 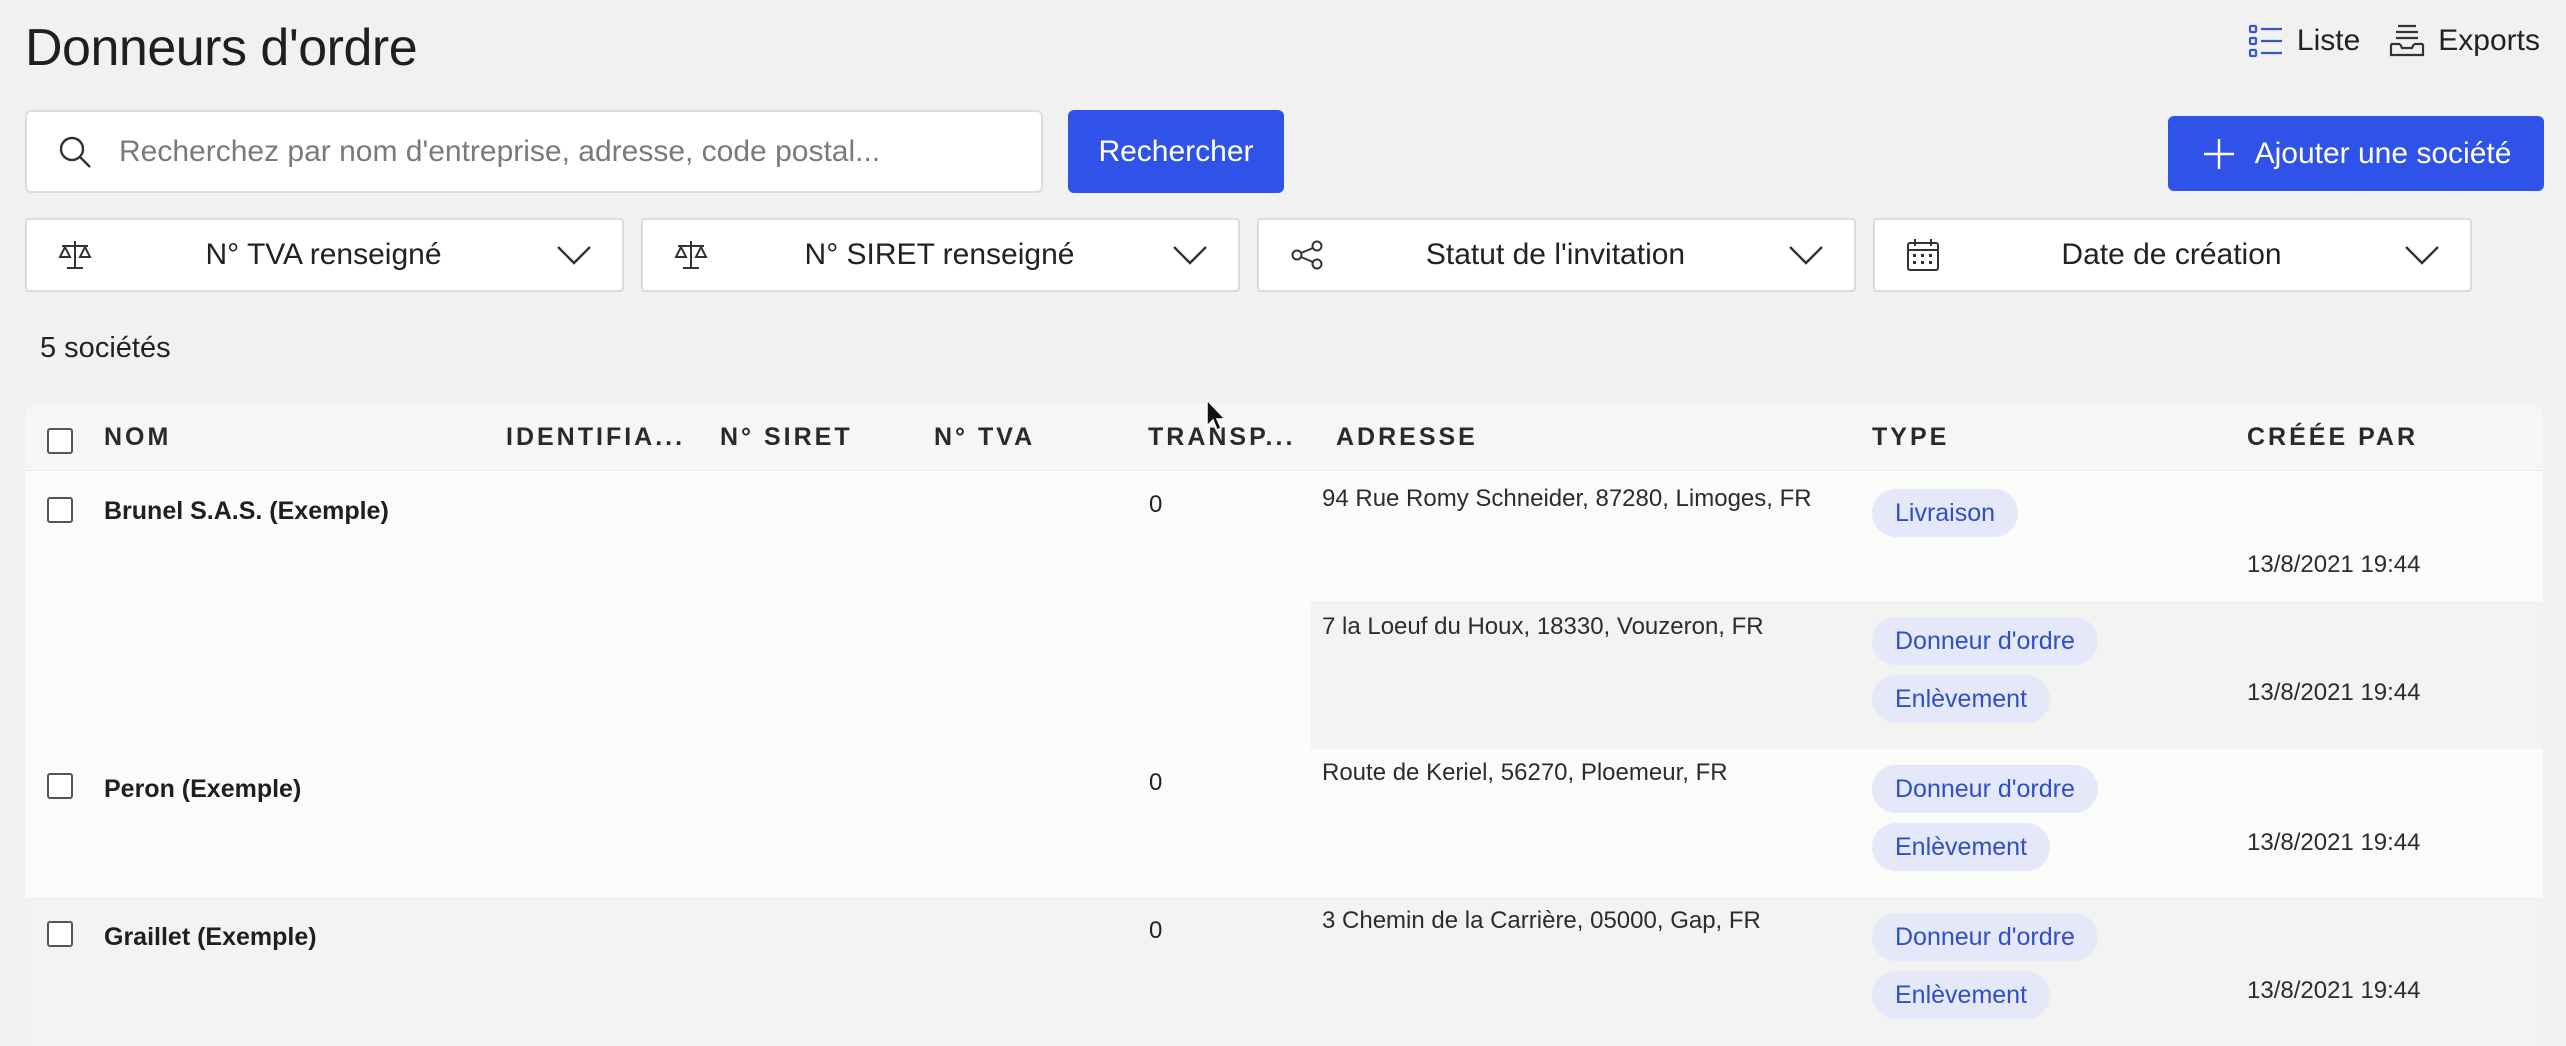 What do you see at coordinates (1176, 151) in the screenshot?
I see `search-button: Rechercher` at bounding box center [1176, 151].